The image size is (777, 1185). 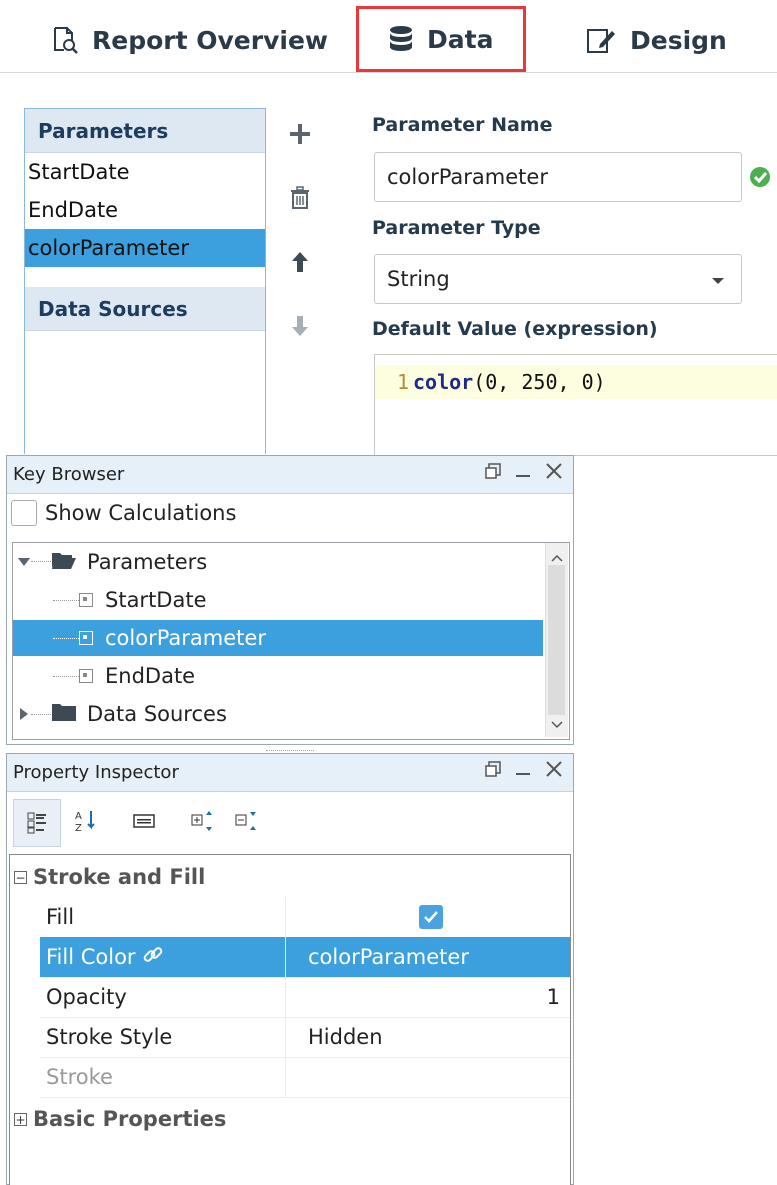 I want to click on property-pages-icon, so click(x=144, y=823).